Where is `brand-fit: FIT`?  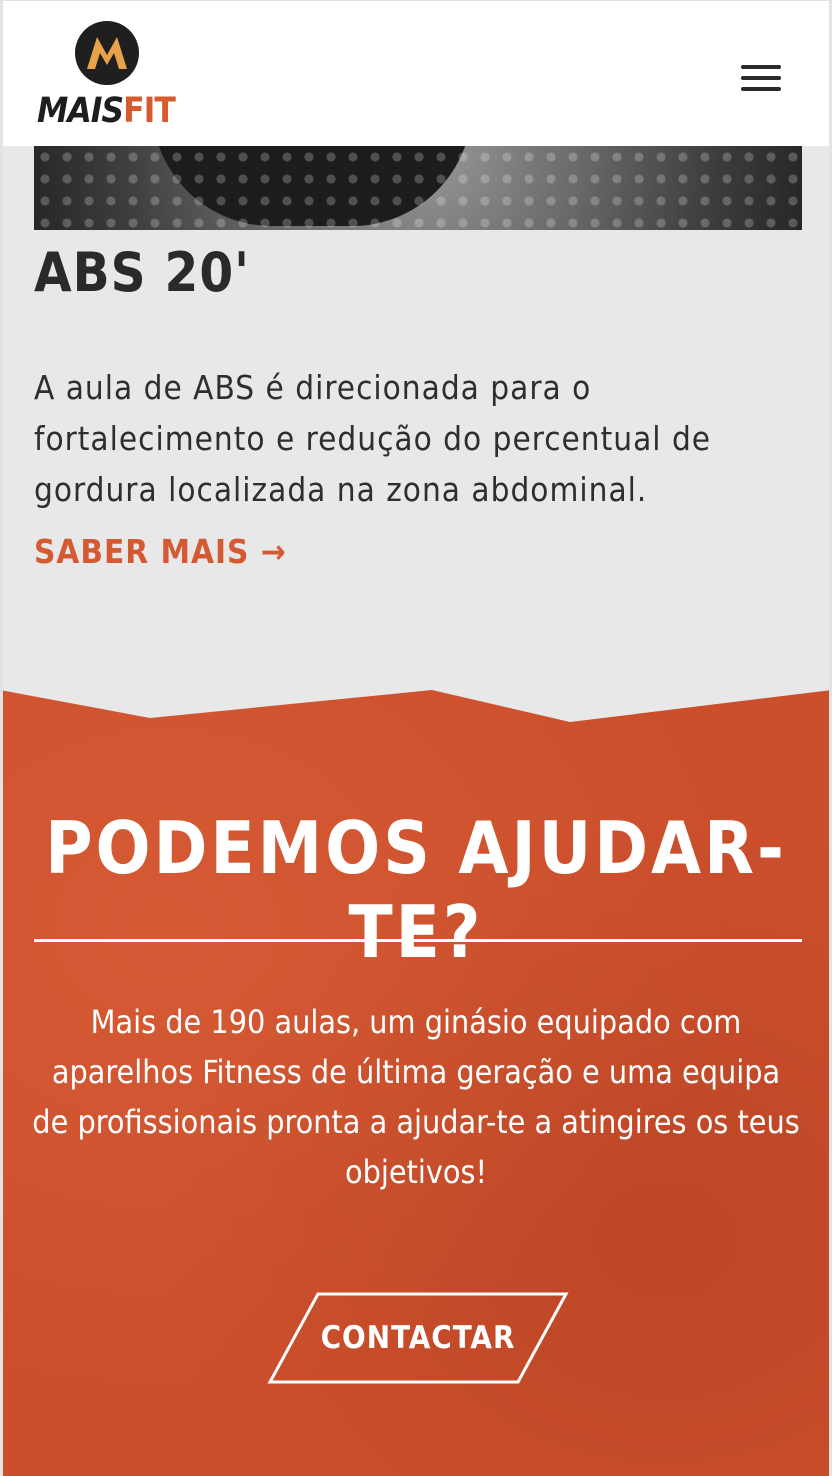 brand-fit: FIT is located at coordinates (149, 111).